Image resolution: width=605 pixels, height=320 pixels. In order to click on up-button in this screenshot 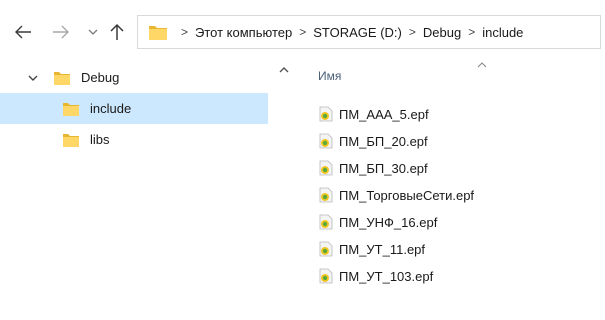, I will do `click(117, 32)`.